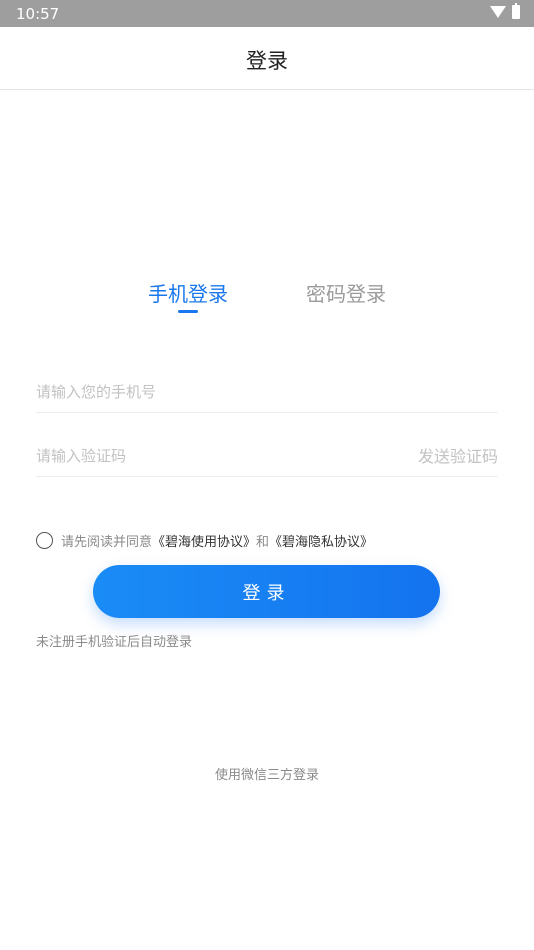 The height and width of the screenshot is (950, 534). I want to click on agreement: 请先阅读并同意 《碧海使用协议》 和 《碧海隐私协议》, so click(204, 540).